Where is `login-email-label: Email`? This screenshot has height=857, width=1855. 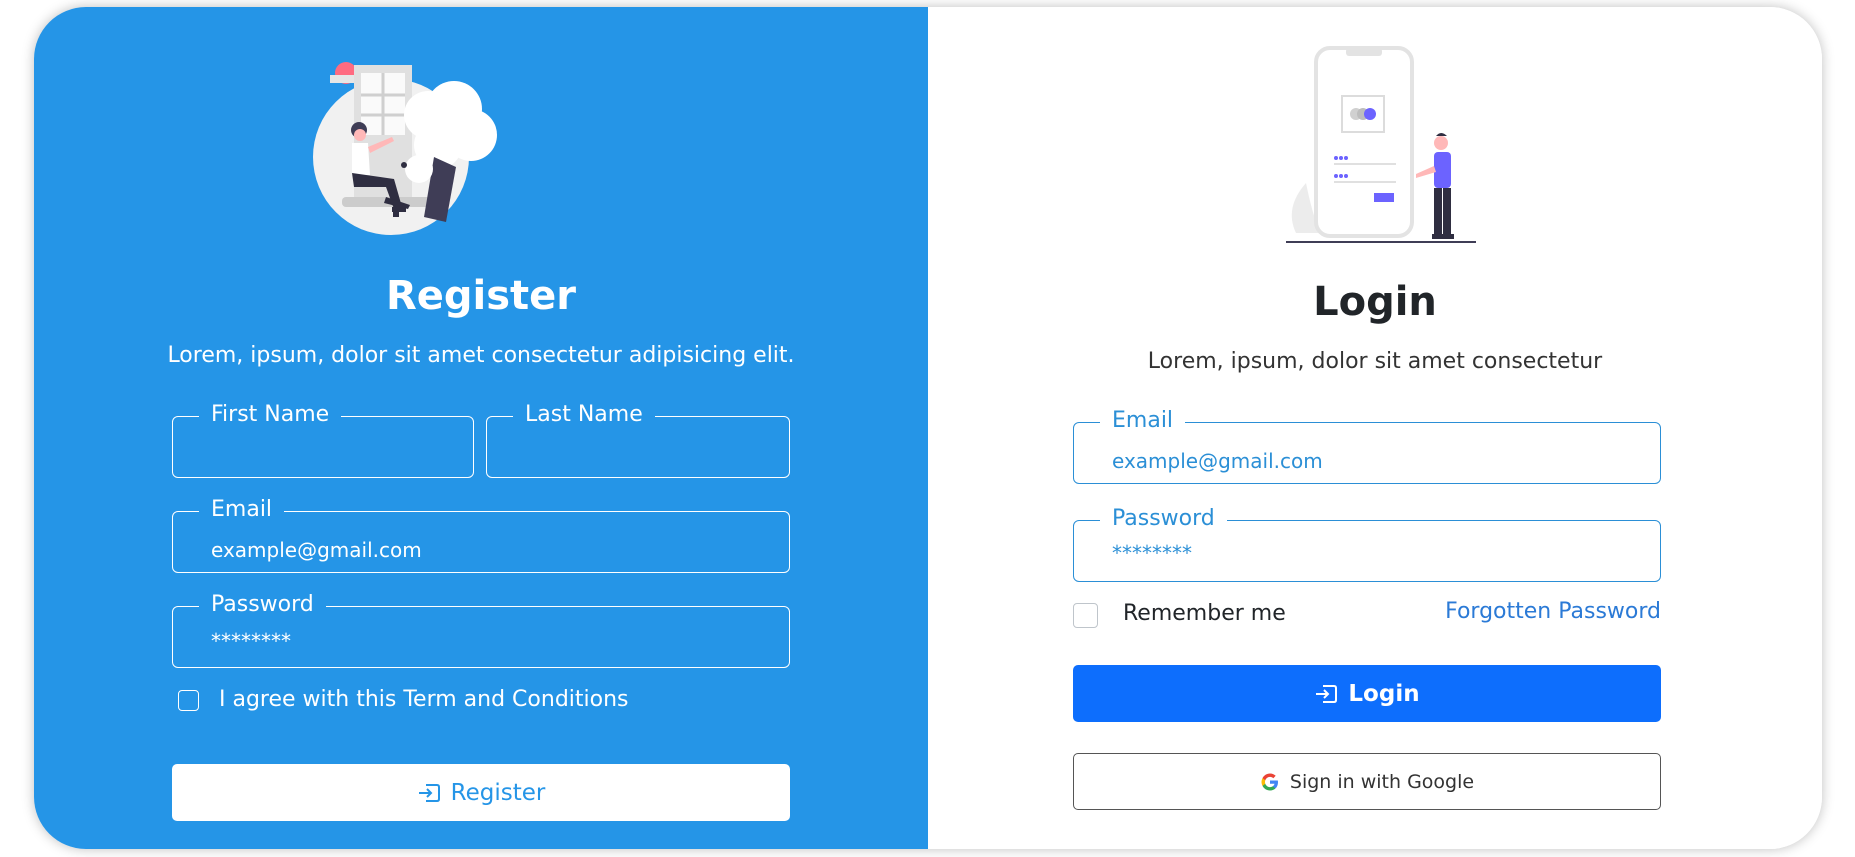
login-email-label: Email is located at coordinates (1143, 421).